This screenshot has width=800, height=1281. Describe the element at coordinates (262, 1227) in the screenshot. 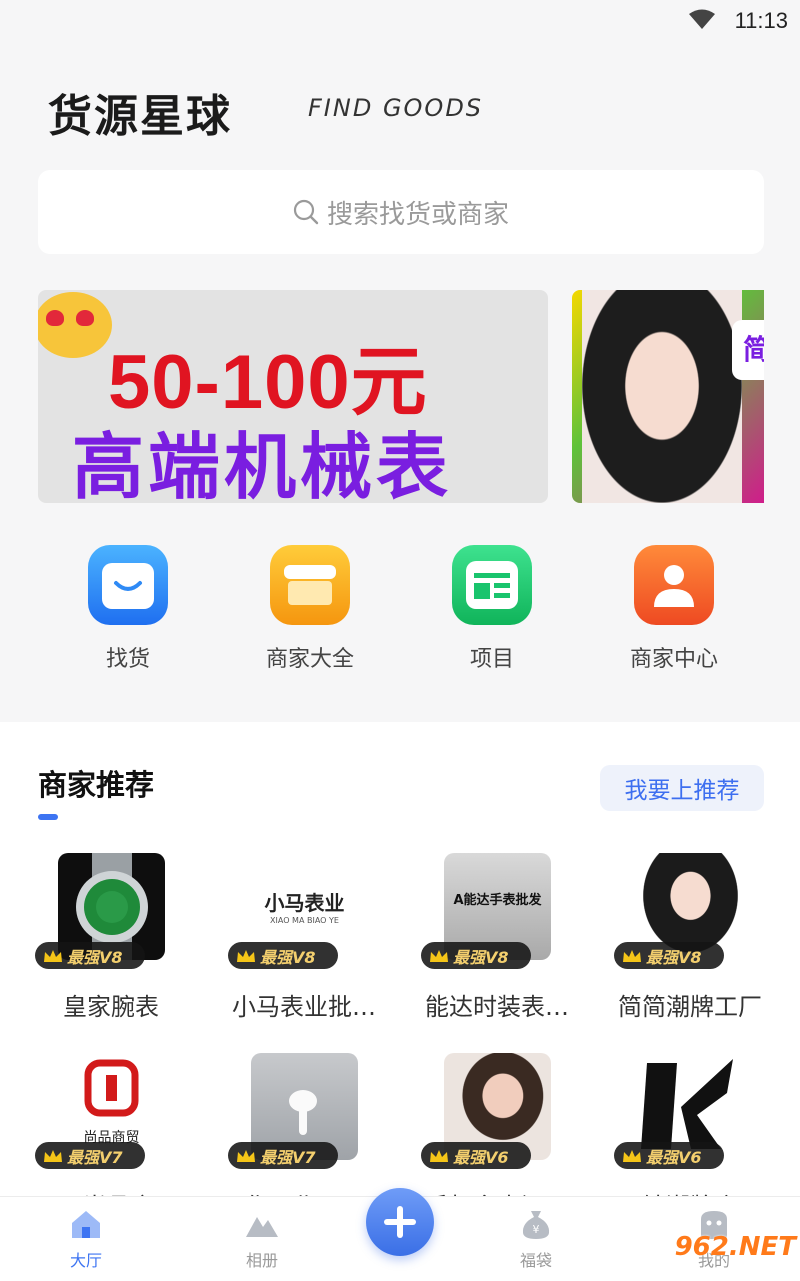

I see `mountain-icon` at that location.